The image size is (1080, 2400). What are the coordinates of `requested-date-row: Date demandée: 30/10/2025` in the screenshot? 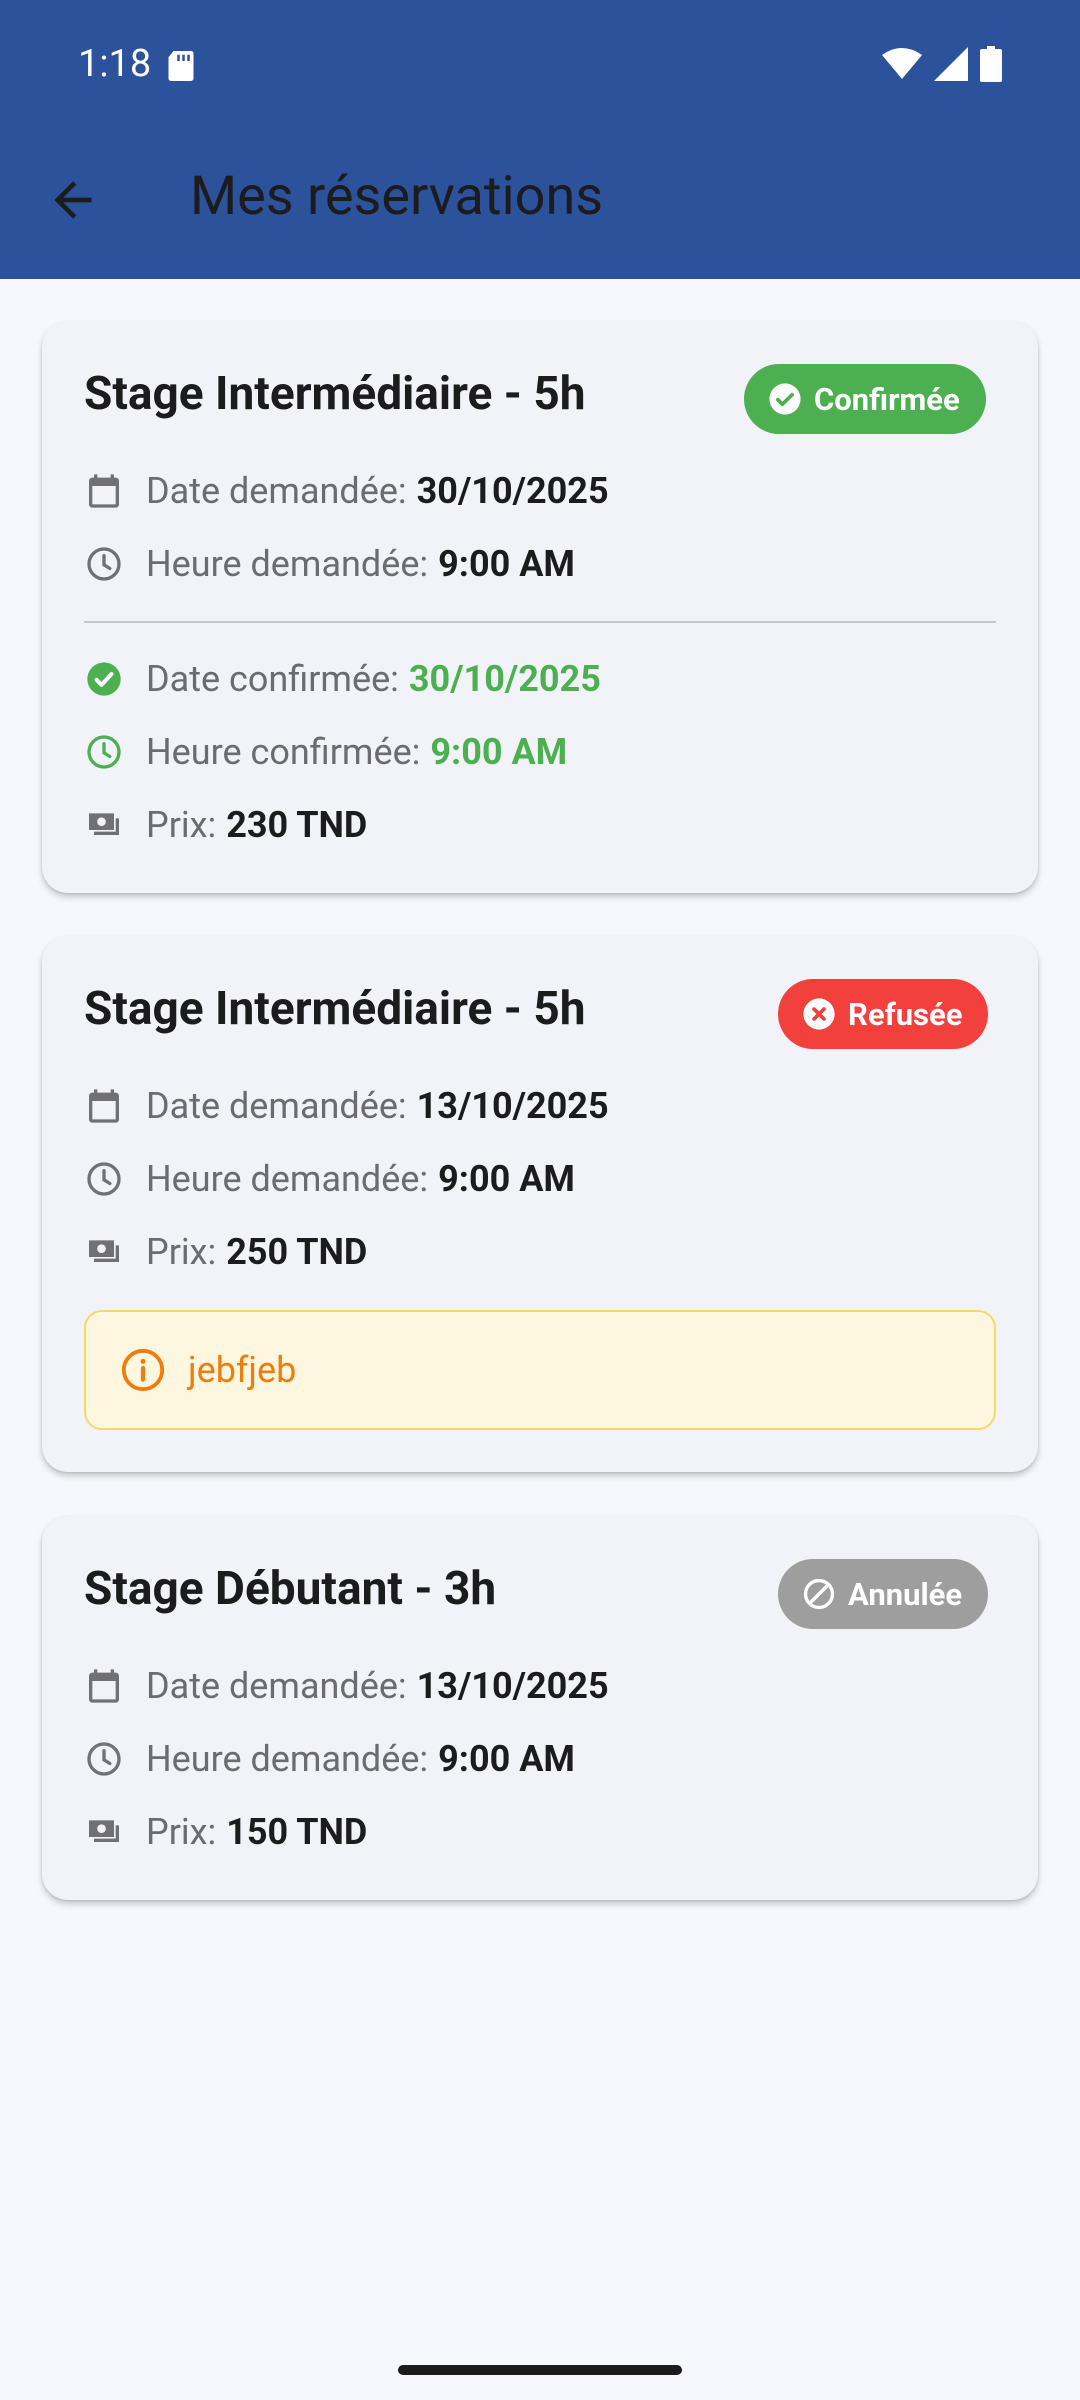 It's located at (346, 491).